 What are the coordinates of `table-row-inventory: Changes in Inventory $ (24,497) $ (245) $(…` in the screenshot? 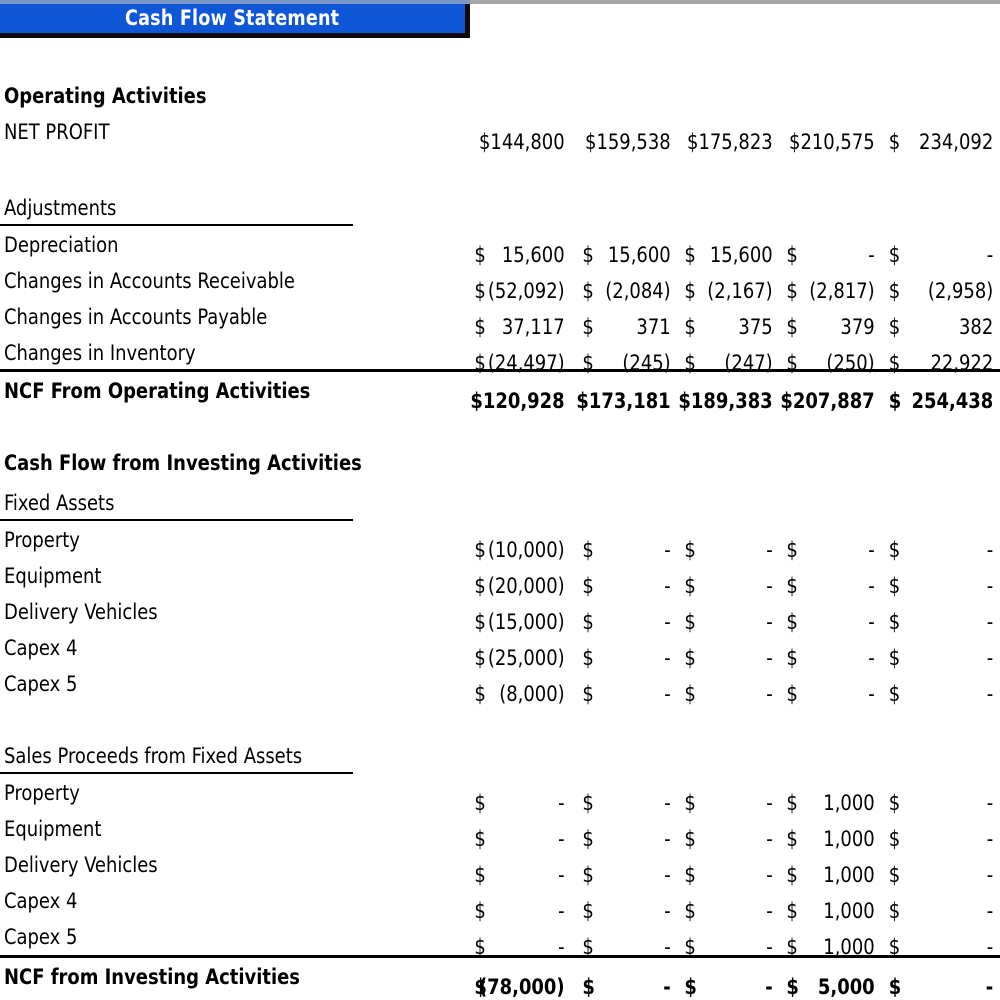 It's located at (499, 357).